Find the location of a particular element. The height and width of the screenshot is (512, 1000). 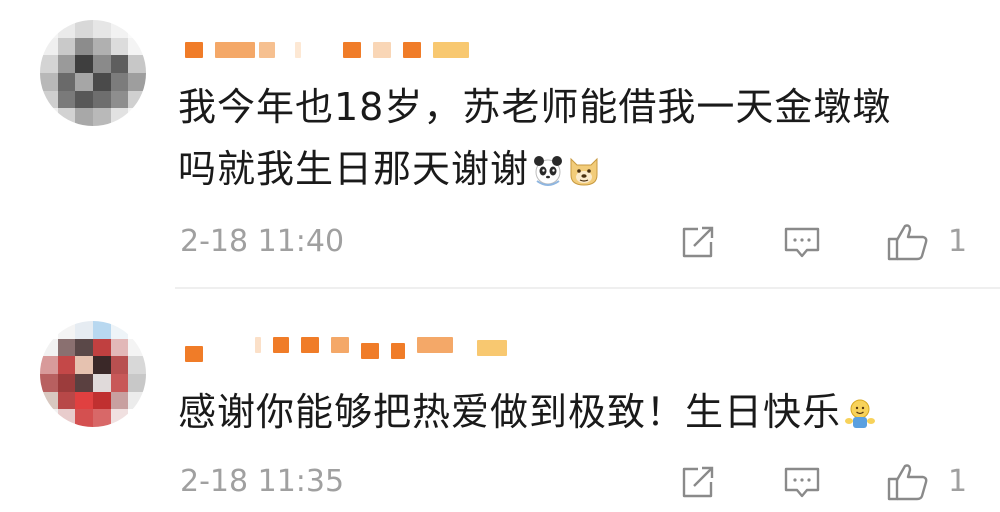

timestamp: 2-18 11:40 is located at coordinates (262, 241).